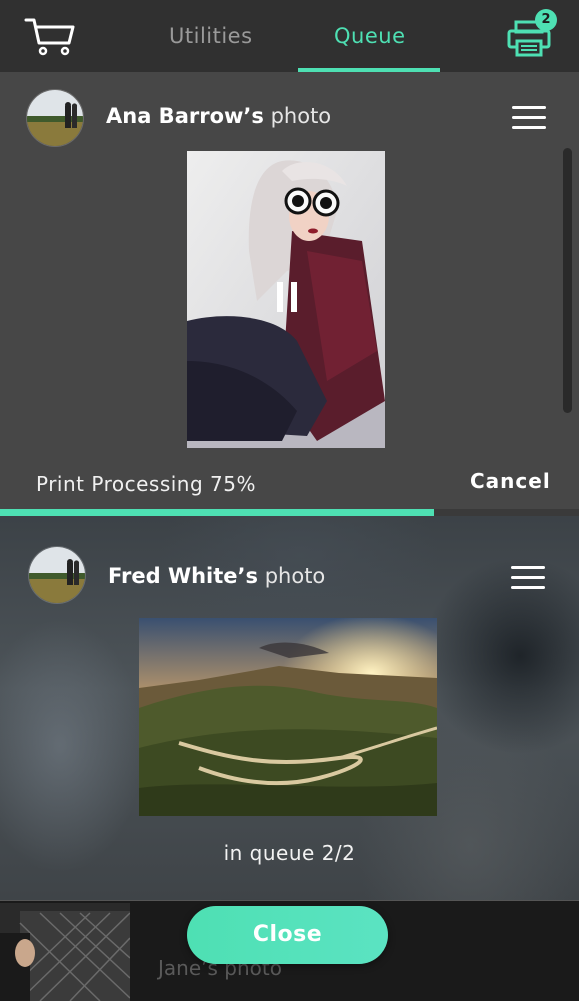 The image size is (579, 1001). I want to click on scrollbar, so click(567, 280).